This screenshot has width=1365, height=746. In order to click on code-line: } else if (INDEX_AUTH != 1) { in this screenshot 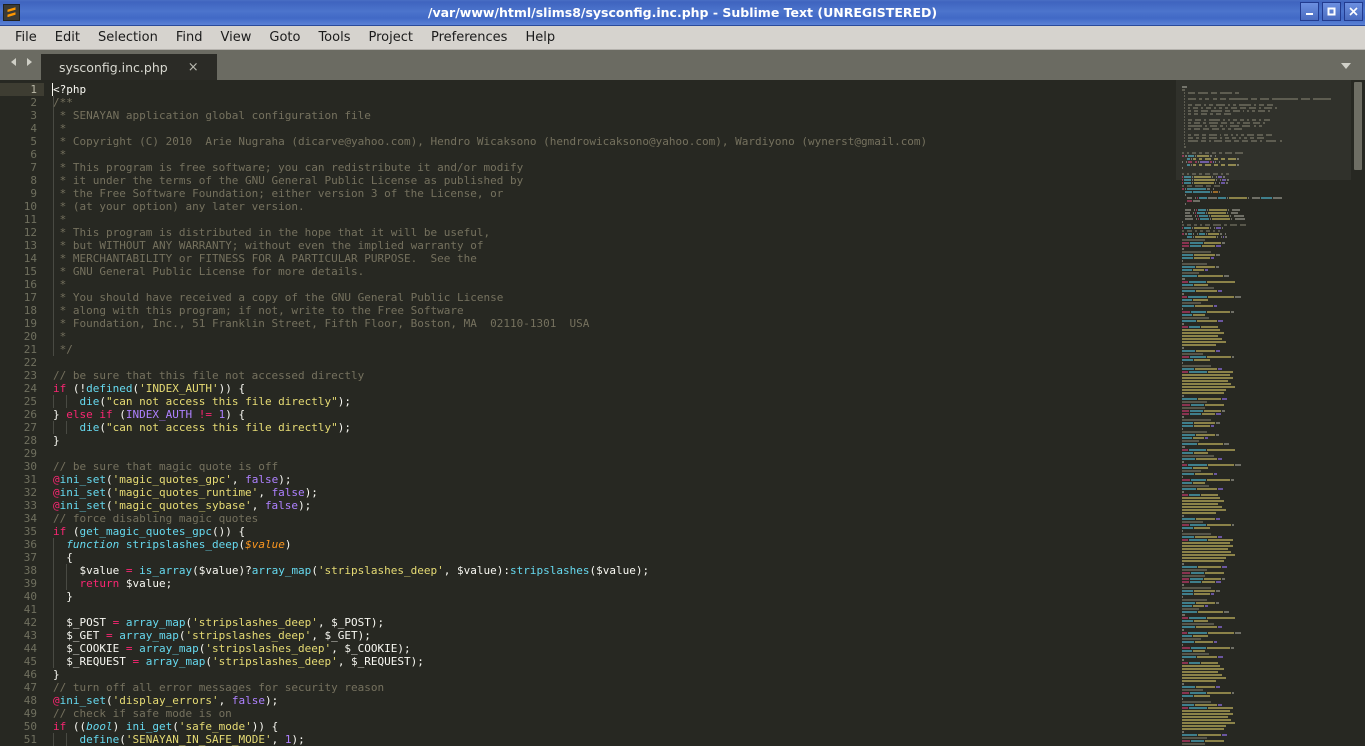, I will do `click(610, 414)`.